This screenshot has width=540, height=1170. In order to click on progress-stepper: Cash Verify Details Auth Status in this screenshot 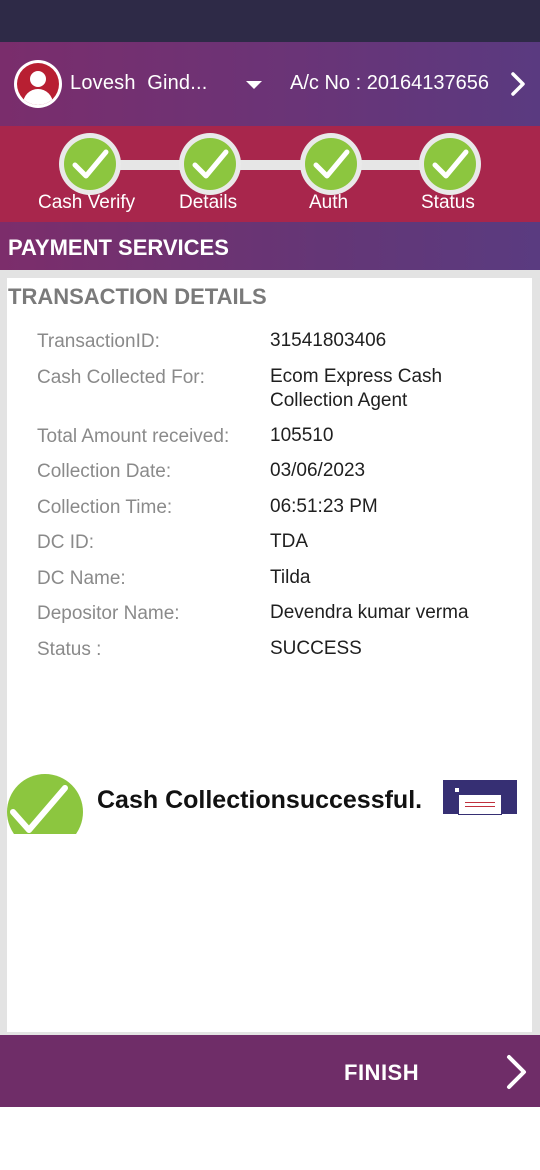, I will do `click(270, 174)`.